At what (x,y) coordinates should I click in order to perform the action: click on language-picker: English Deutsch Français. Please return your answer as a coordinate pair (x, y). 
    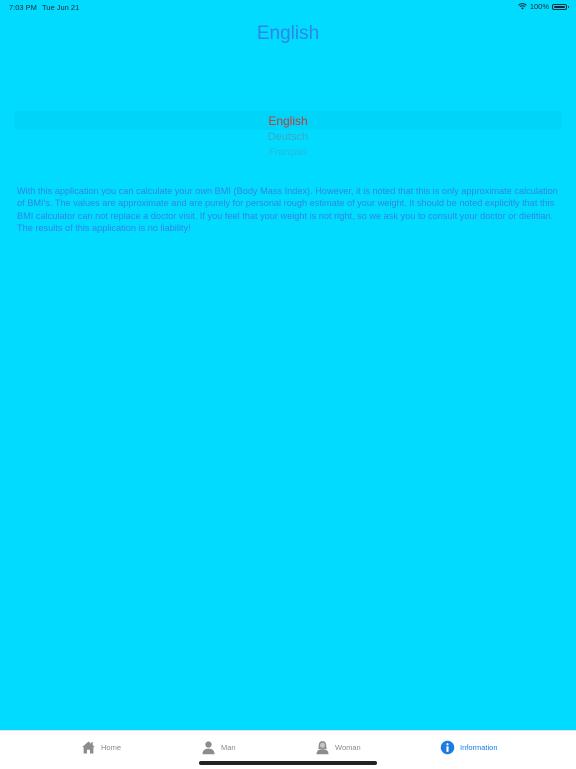
    Looking at the image, I should click on (288, 136).